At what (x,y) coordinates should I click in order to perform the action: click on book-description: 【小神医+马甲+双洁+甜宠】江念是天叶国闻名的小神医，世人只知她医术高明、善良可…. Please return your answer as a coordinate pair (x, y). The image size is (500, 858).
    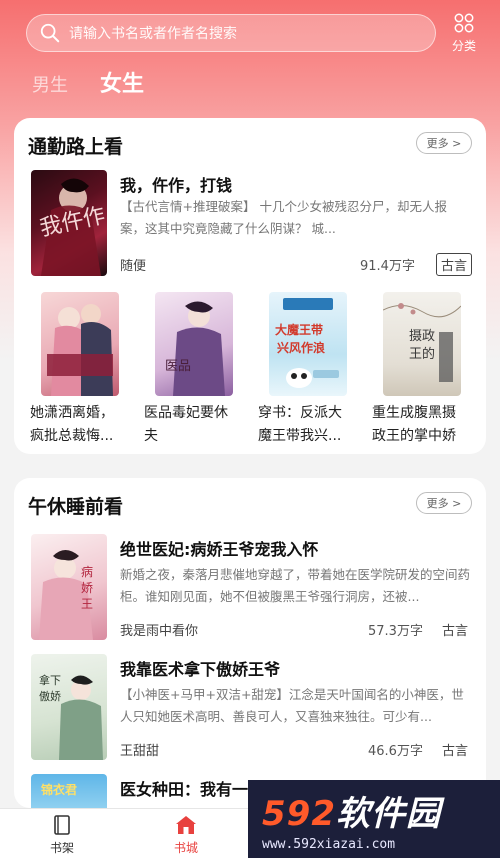
    Looking at the image, I should click on (292, 705).